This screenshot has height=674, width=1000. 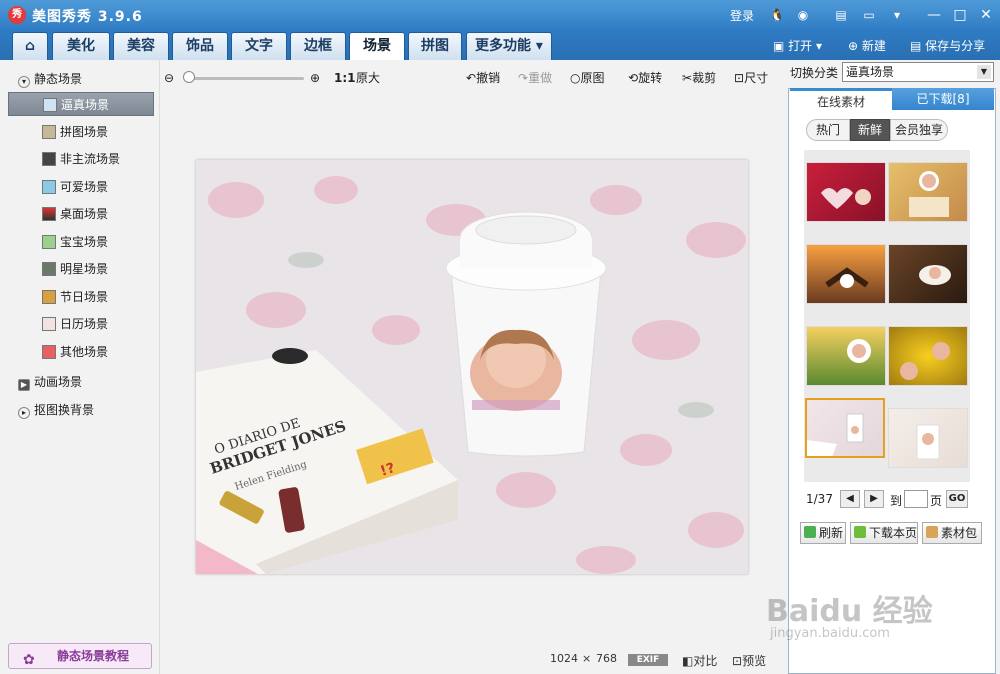 What do you see at coordinates (828, 130) in the screenshot?
I see `filter-hot: 热门` at bounding box center [828, 130].